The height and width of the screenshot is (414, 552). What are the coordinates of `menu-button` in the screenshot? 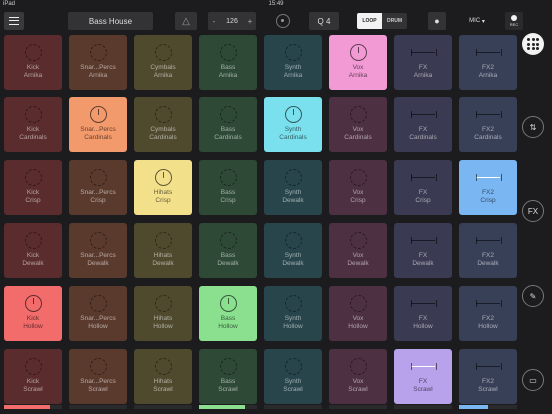 It's located at (14, 21).